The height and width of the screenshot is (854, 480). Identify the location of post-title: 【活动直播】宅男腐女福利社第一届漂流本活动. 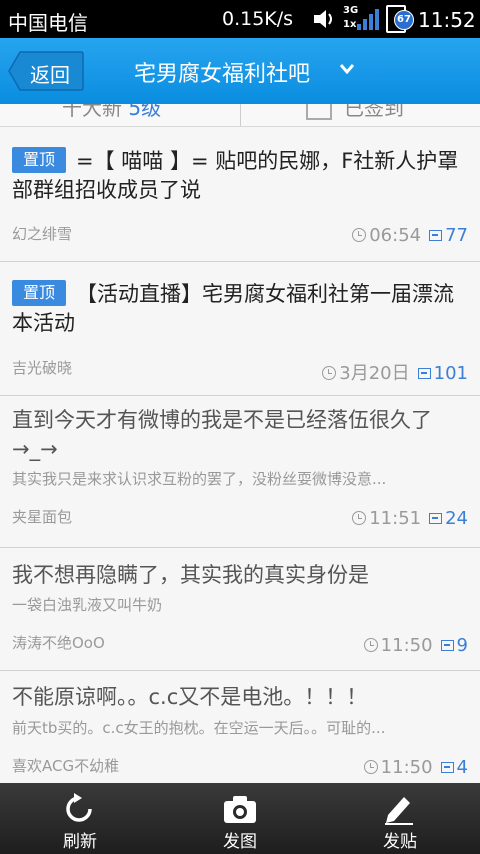
(242, 309).